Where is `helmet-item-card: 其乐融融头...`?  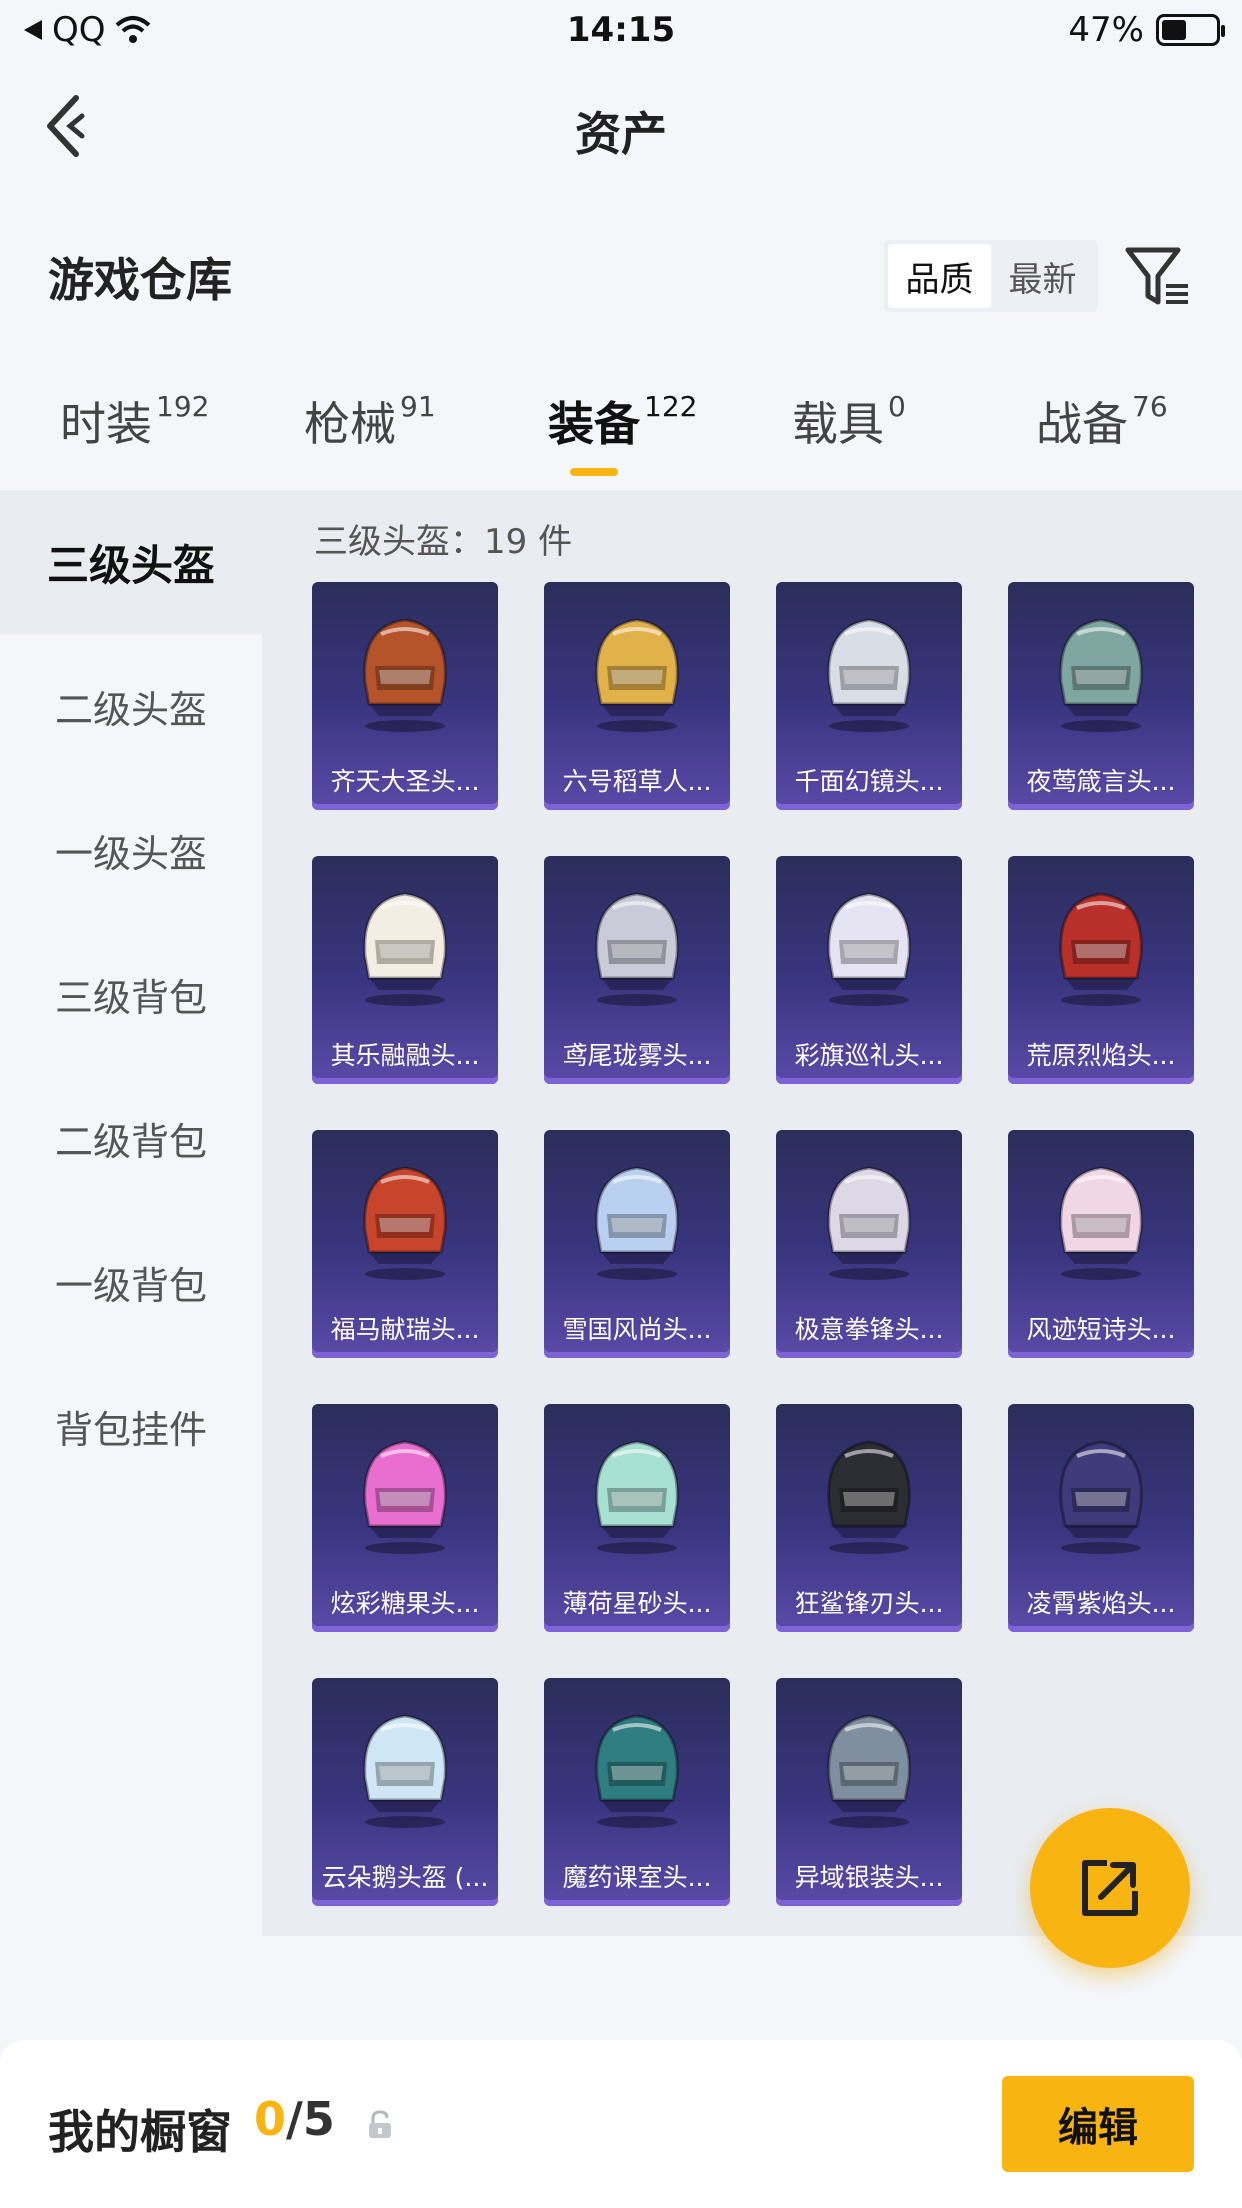 helmet-item-card: 其乐融融头... is located at coordinates (405, 970).